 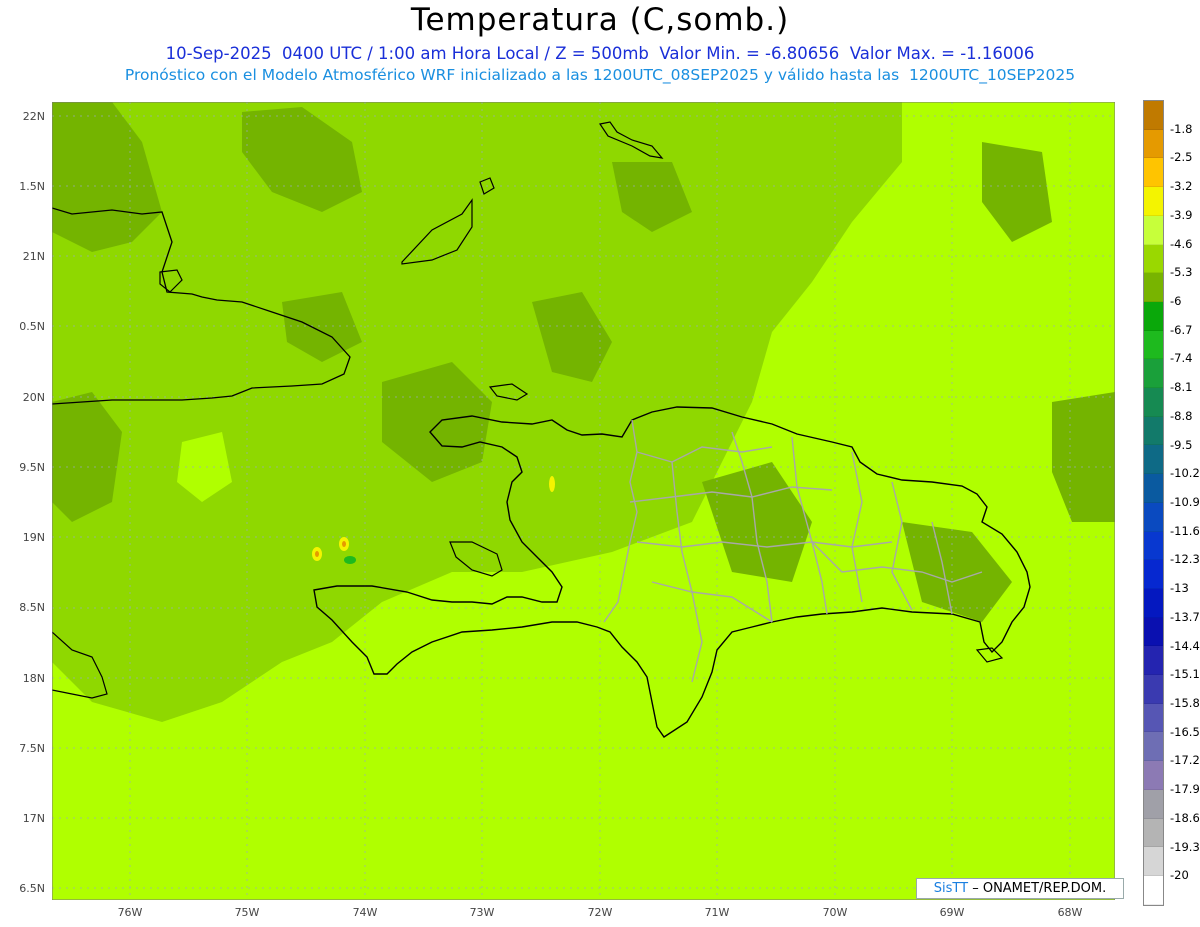 What do you see at coordinates (33, 537) in the screenshot?
I see `lat-label: 19N` at bounding box center [33, 537].